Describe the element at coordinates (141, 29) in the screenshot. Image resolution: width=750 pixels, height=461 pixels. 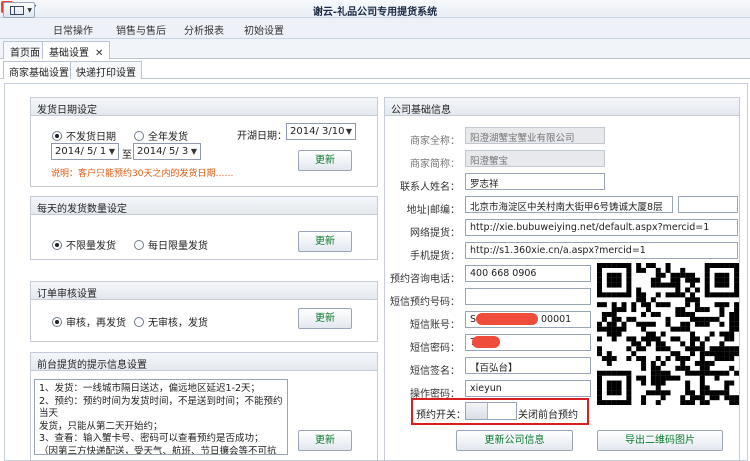
I see `menu-sales-service: 销售与售后` at that location.